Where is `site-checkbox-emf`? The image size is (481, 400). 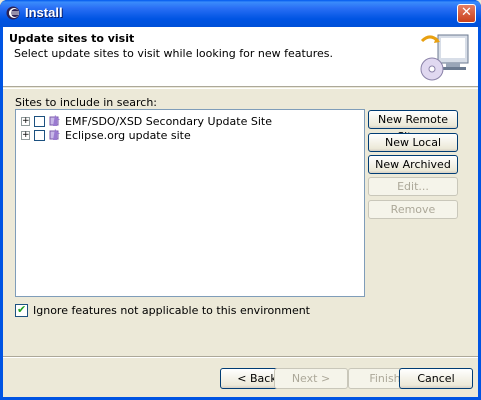 site-checkbox-emf is located at coordinates (39, 121).